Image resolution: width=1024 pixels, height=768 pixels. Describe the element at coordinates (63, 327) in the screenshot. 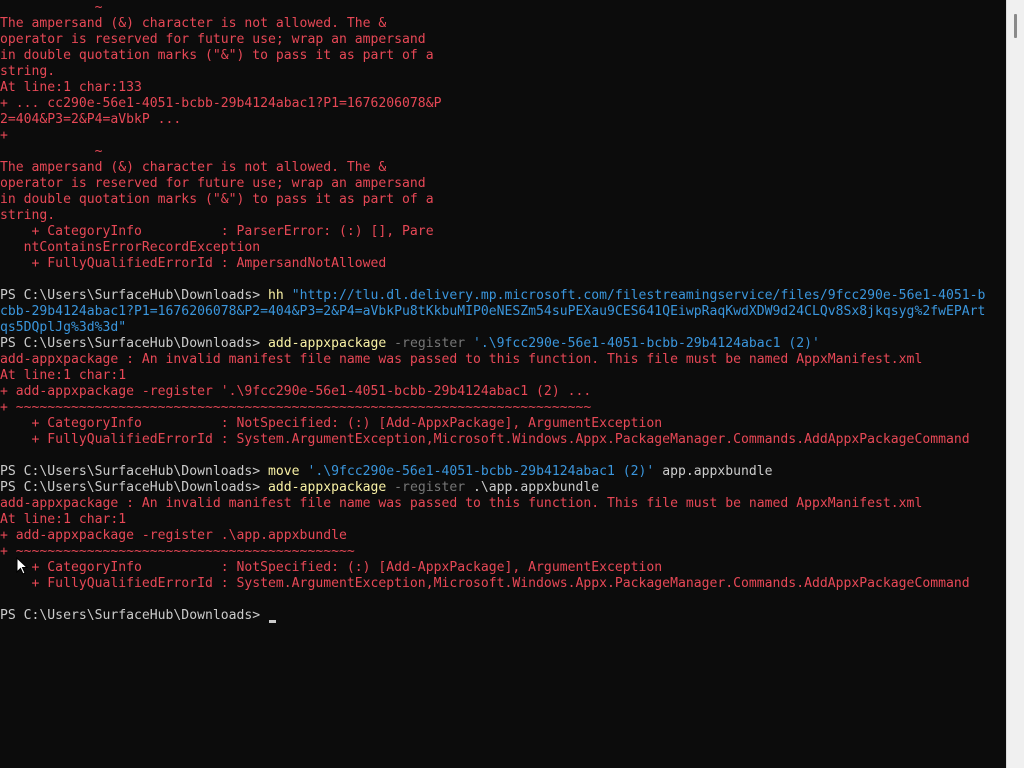

I see `string-text: qs5DQplJg%3d%3d"` at that location.